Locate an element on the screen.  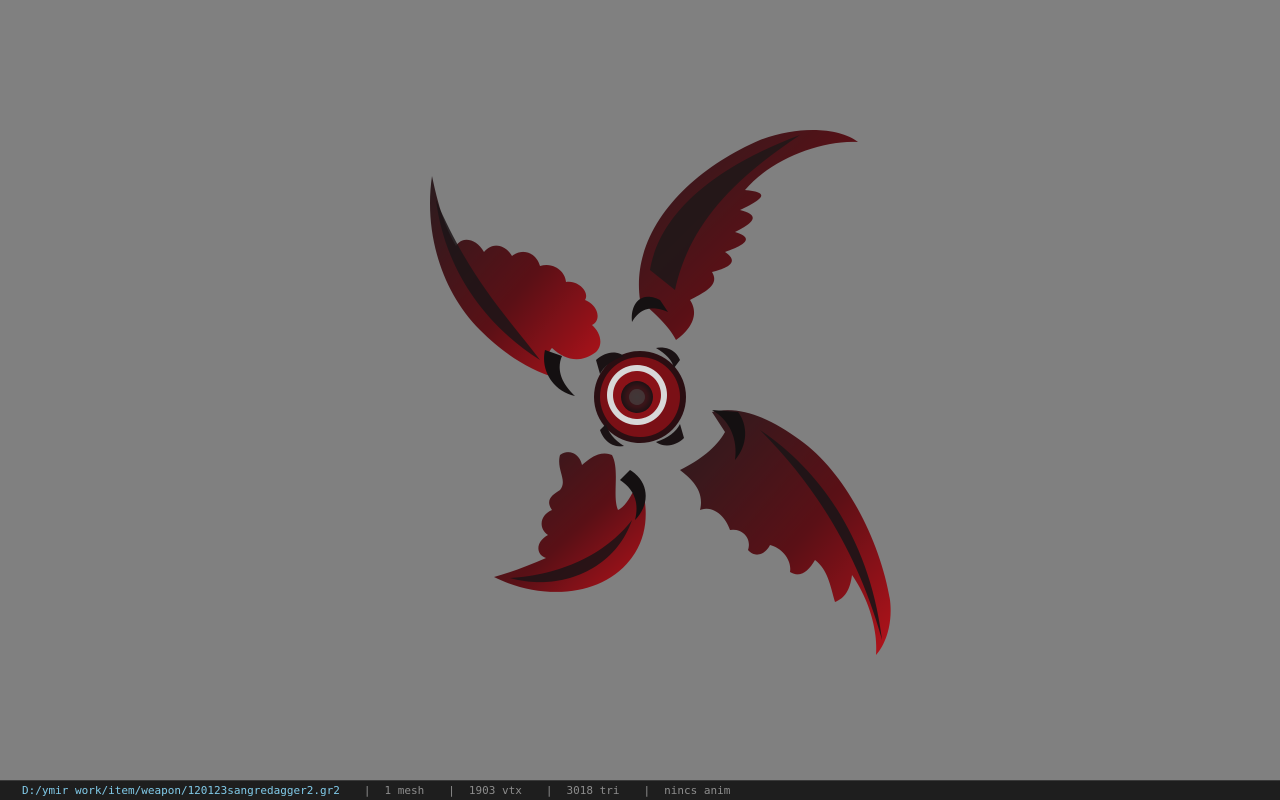
blade-bottom-right is located at coordinates (785, 532).